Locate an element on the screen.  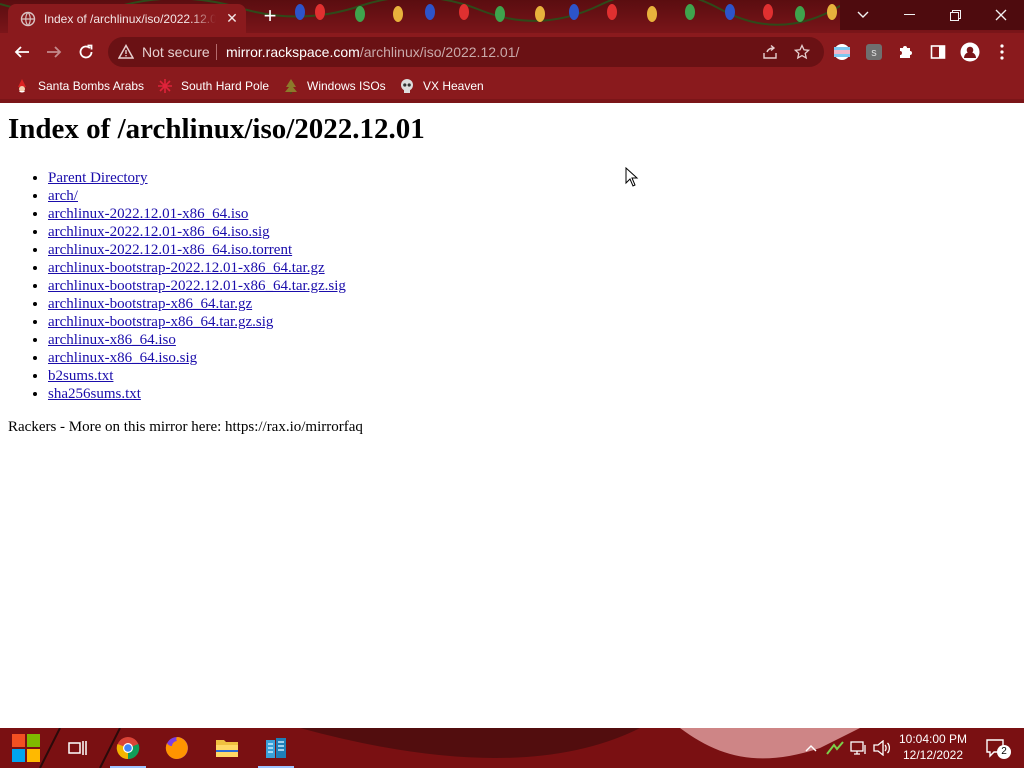
chevron-down-icon is located at coordinates (863, 14).